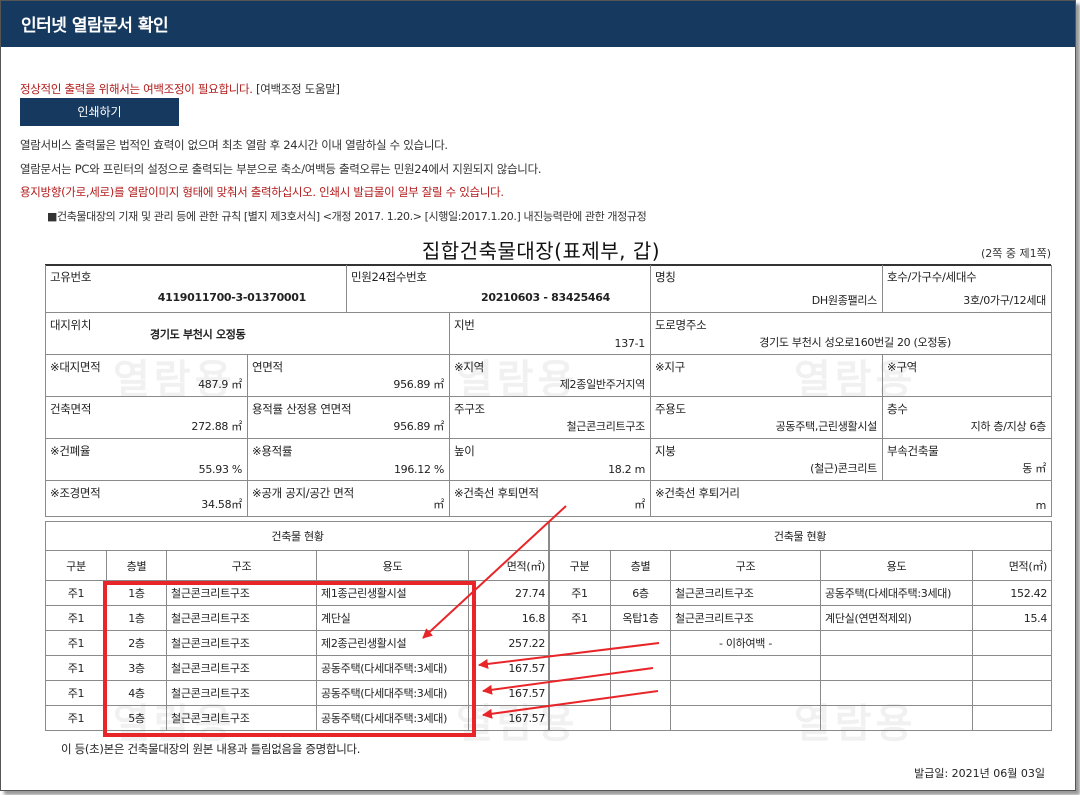 The image size is (1080, 795). What do you see at coordinates (509, 618) in the screenshot?
I see `cell-area: 16.8` at bounding box center [509, 618].